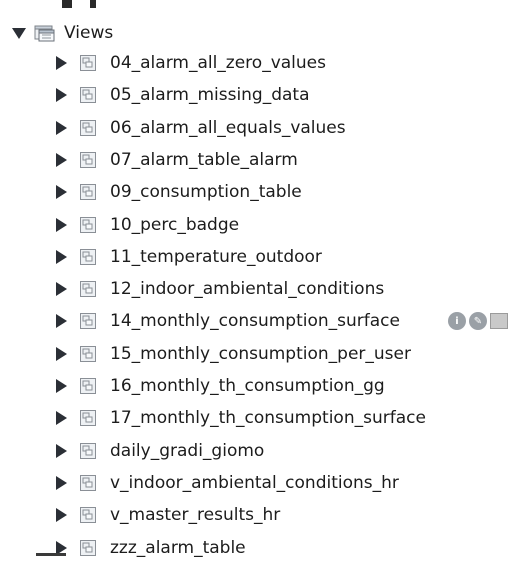 This screenshot has height=563, width=527. I want to click on view-tree-item: daily_gradi_giomo, so click(158, 451).